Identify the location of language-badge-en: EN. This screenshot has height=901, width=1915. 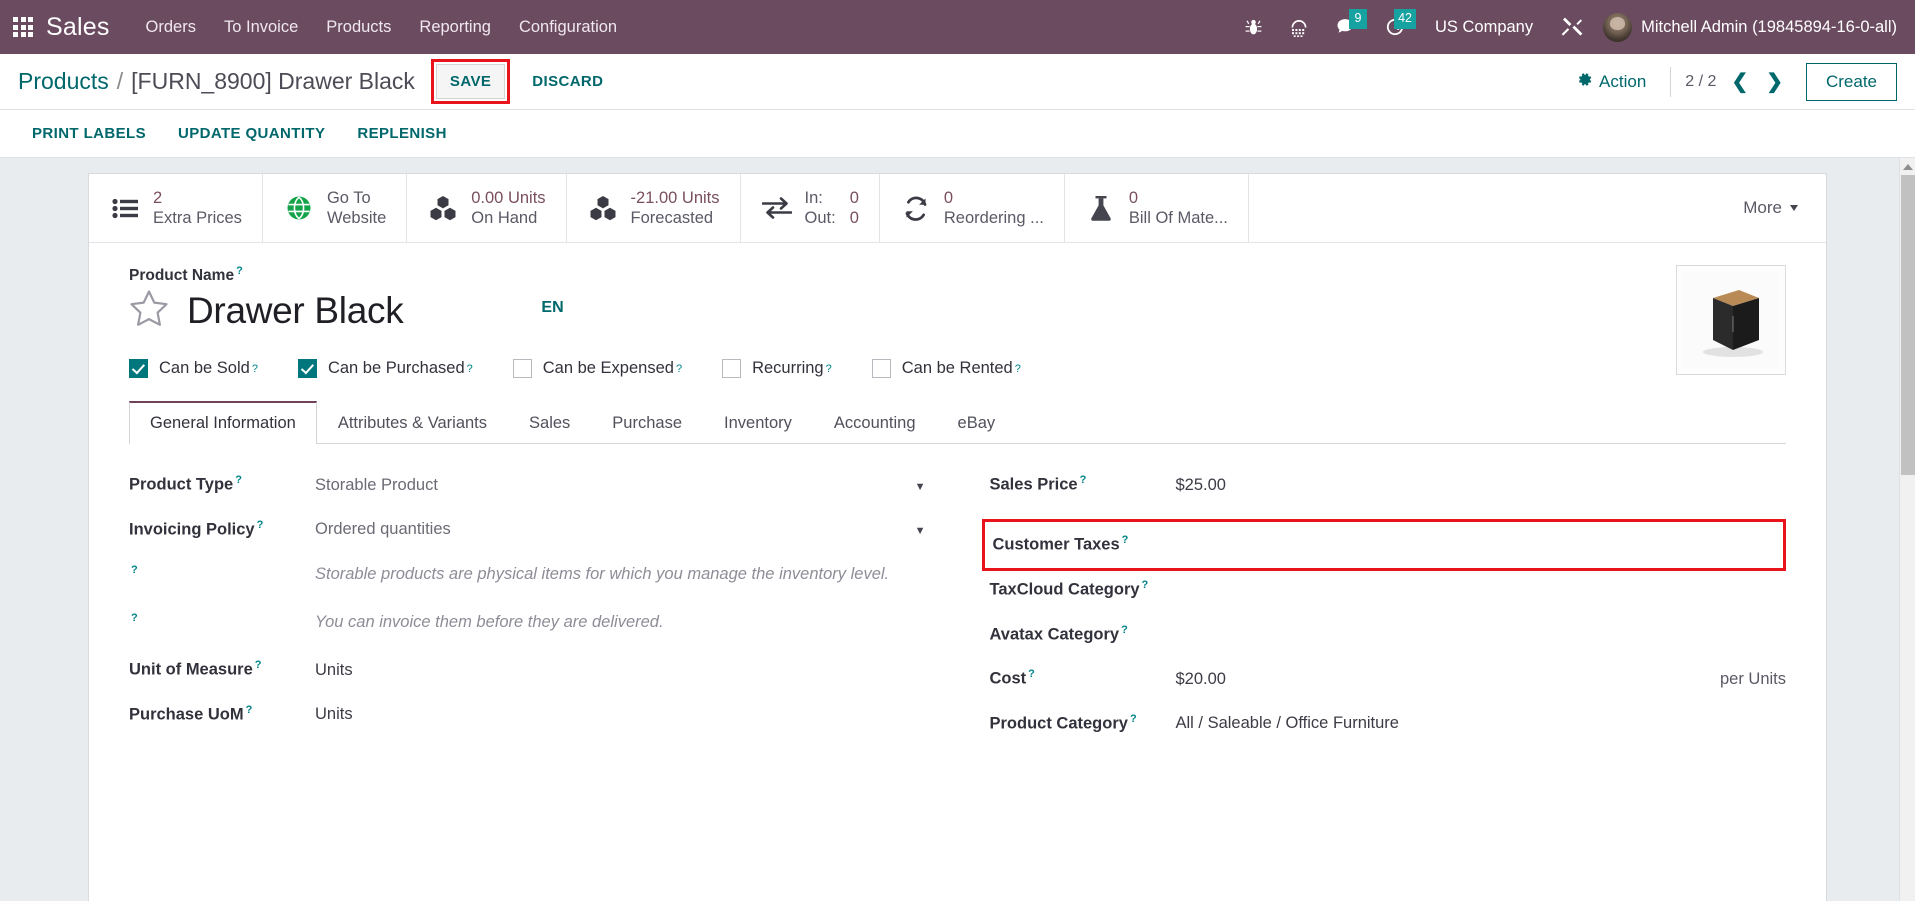
(552, 308).